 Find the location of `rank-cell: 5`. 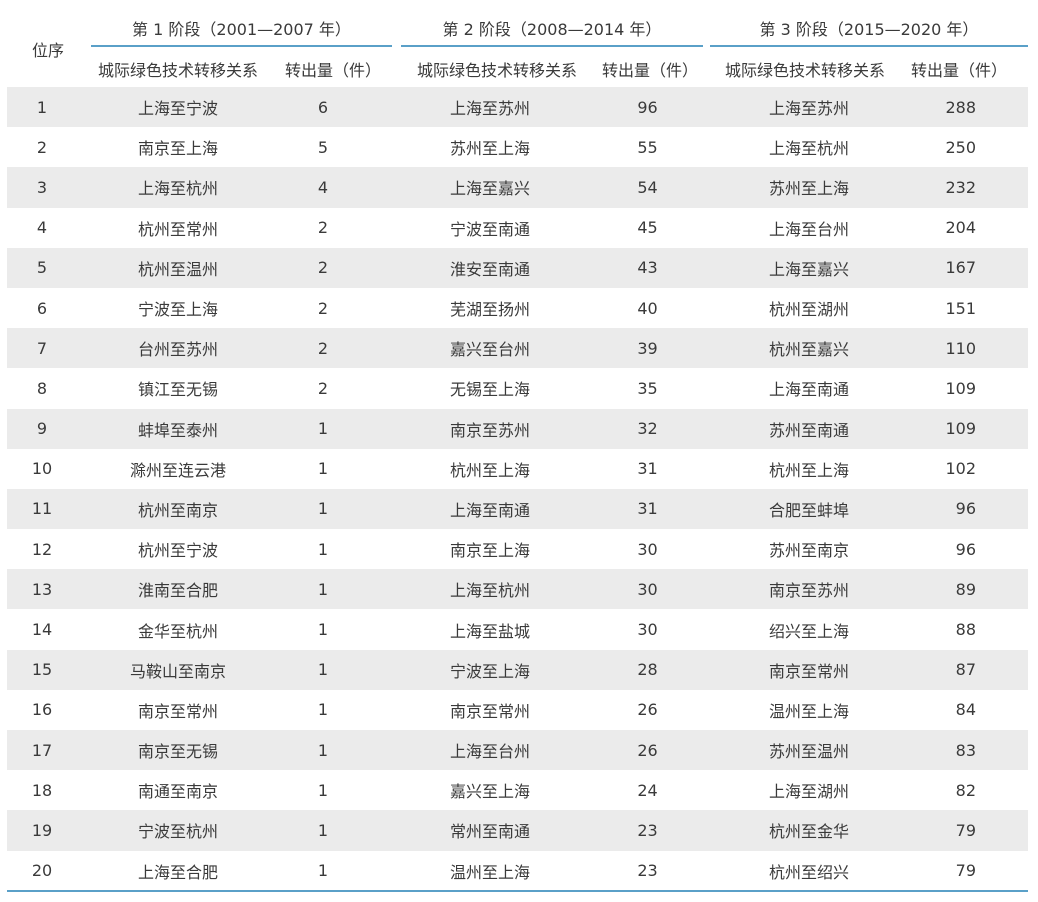

rank-cell: 5 is located at coordinates (49, 267).